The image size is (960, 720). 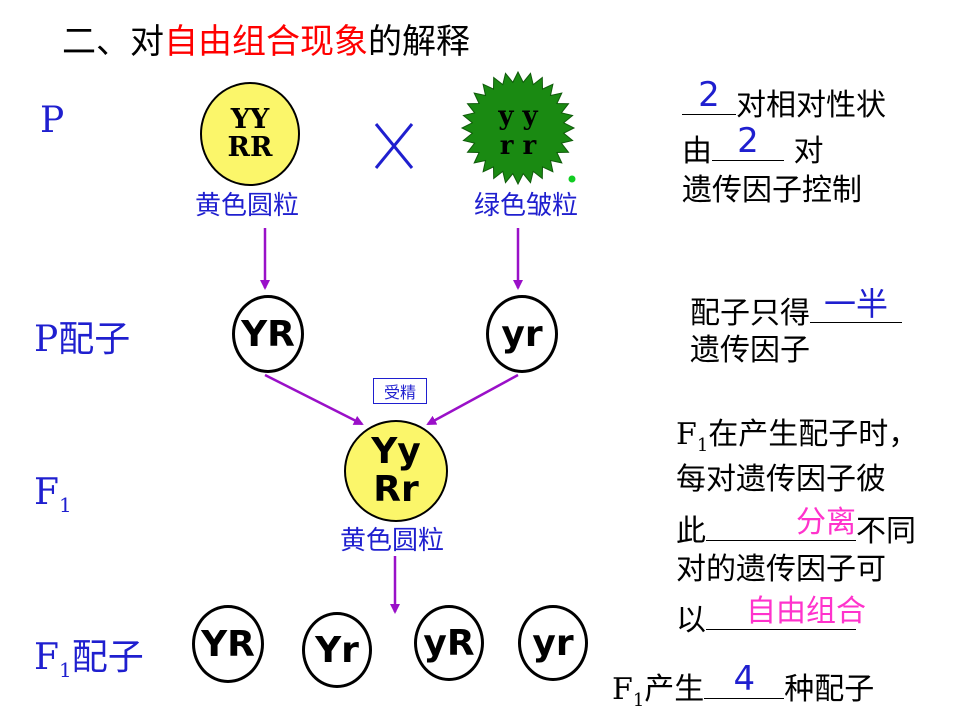 What do you see at coordinates (449, 643) in the screenshot?
I see `f1-gamete-3: yR` at bounding box center [449, 643].